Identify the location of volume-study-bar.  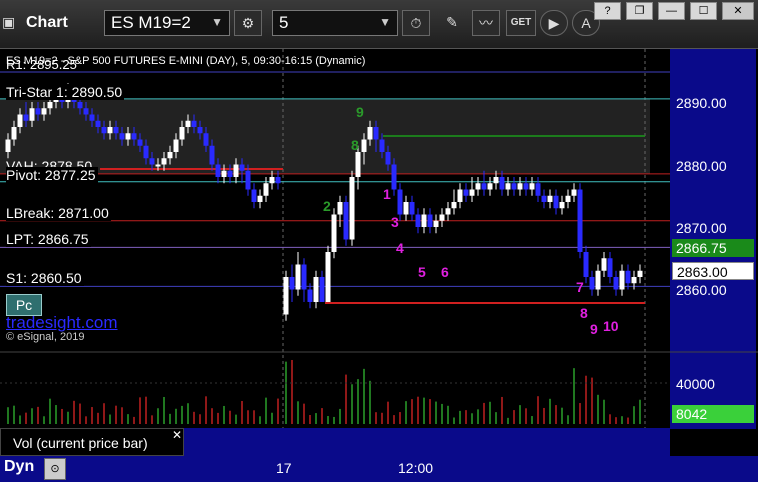
(427, 442).